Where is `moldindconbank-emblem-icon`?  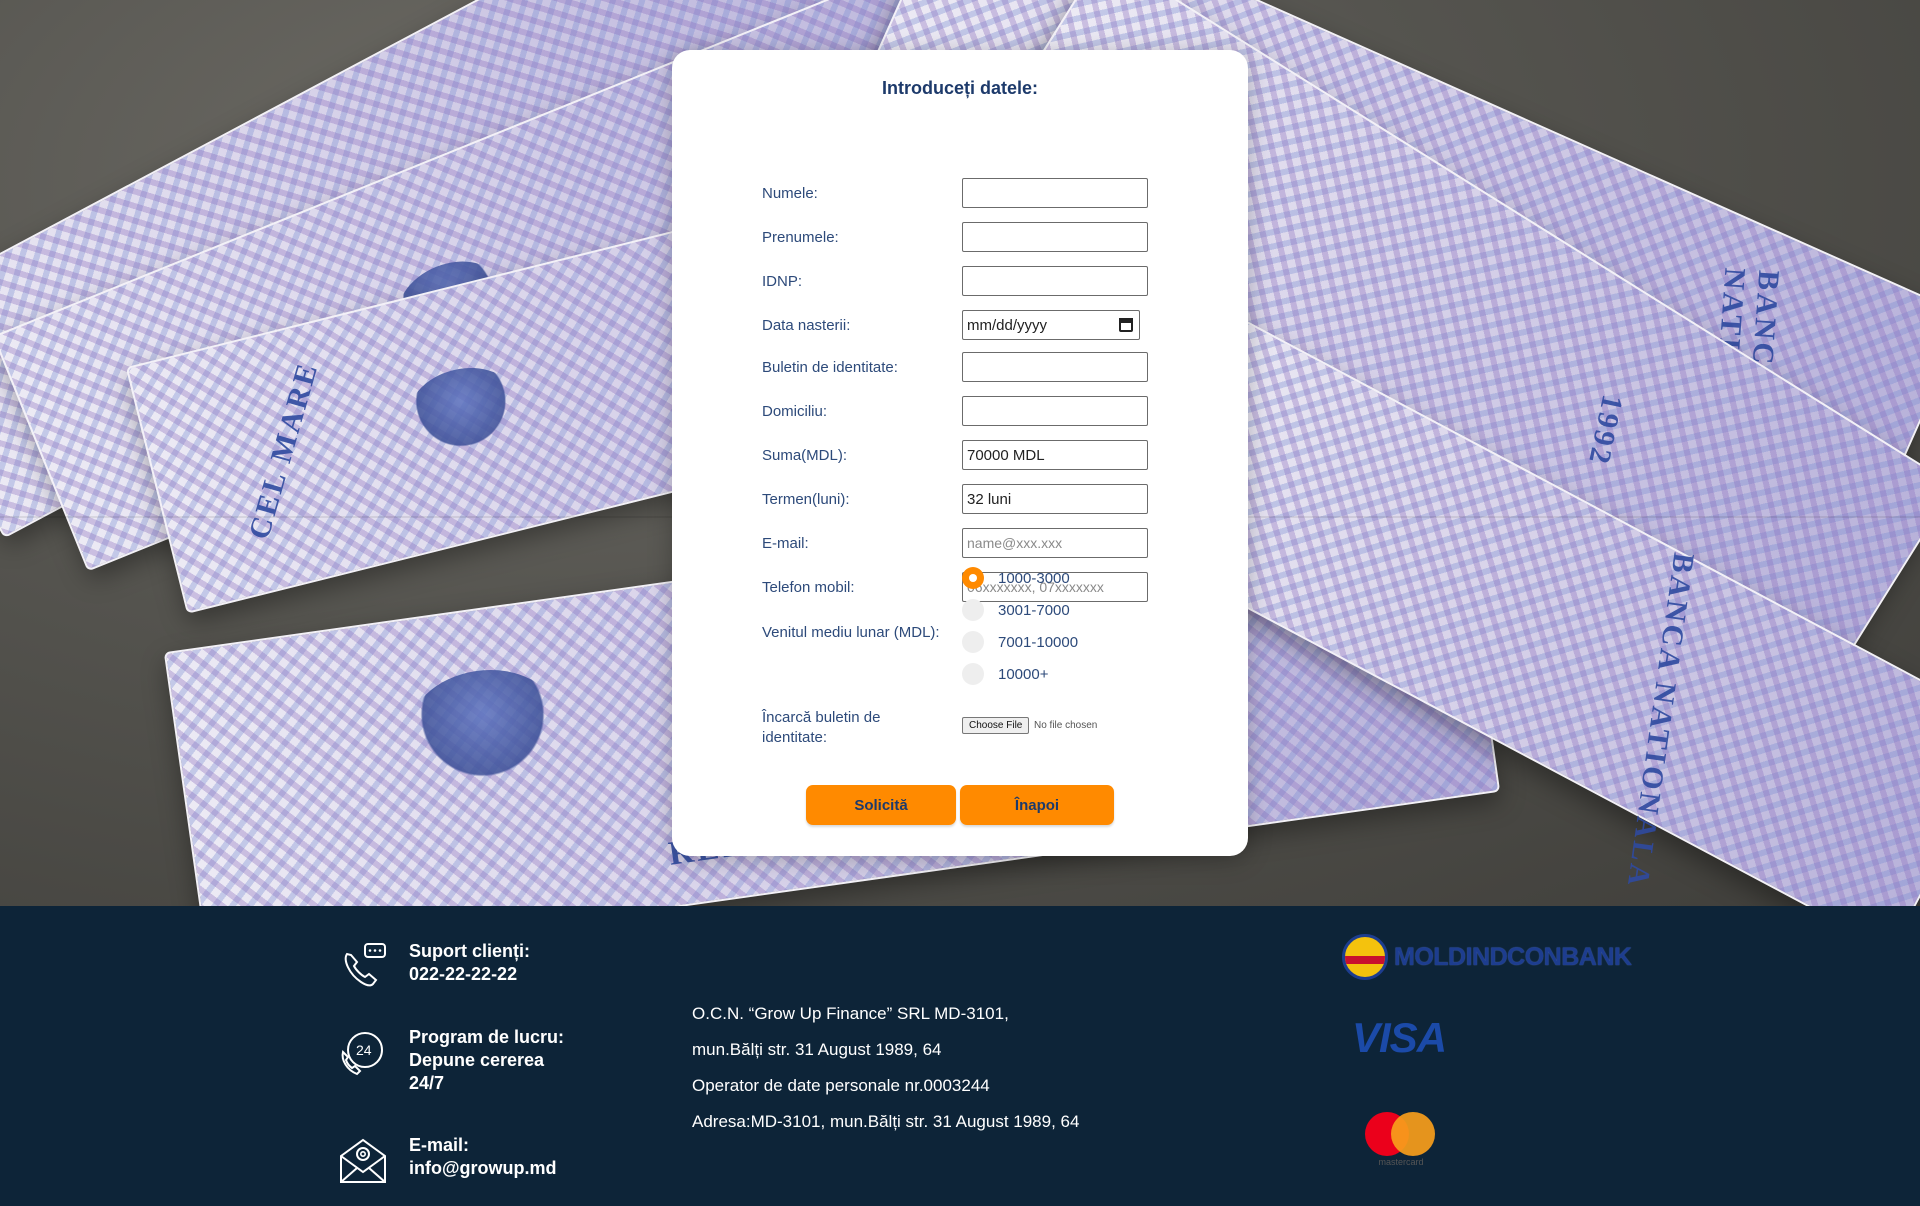 moldindconbank-emblem-icon is located at coordinates (1365, 957).